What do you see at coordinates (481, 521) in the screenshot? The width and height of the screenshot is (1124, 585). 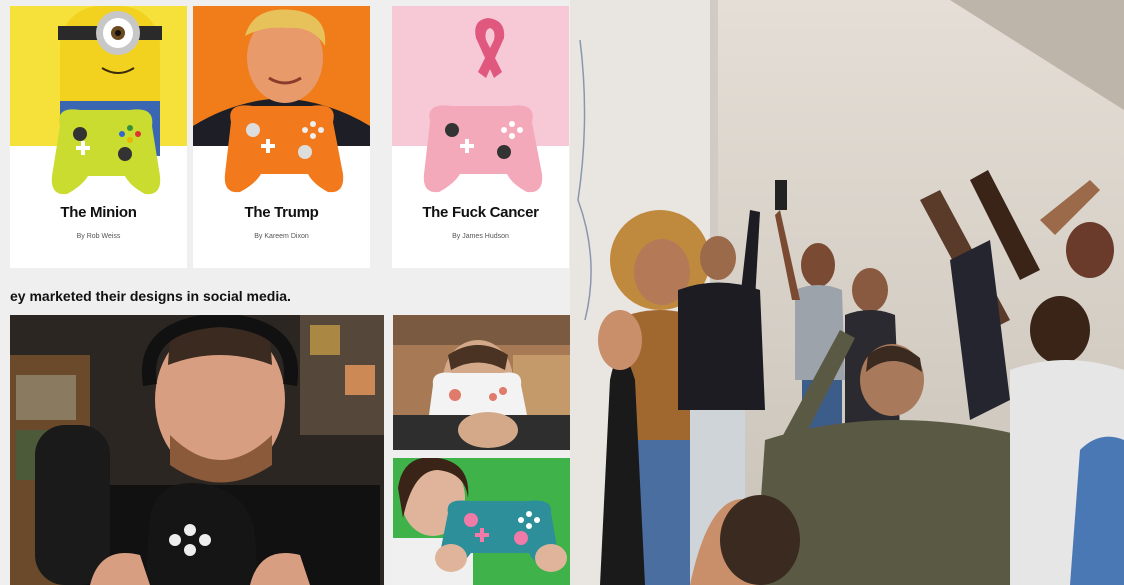 I see `teal-controller-photo` at bounding box center [481, 521].